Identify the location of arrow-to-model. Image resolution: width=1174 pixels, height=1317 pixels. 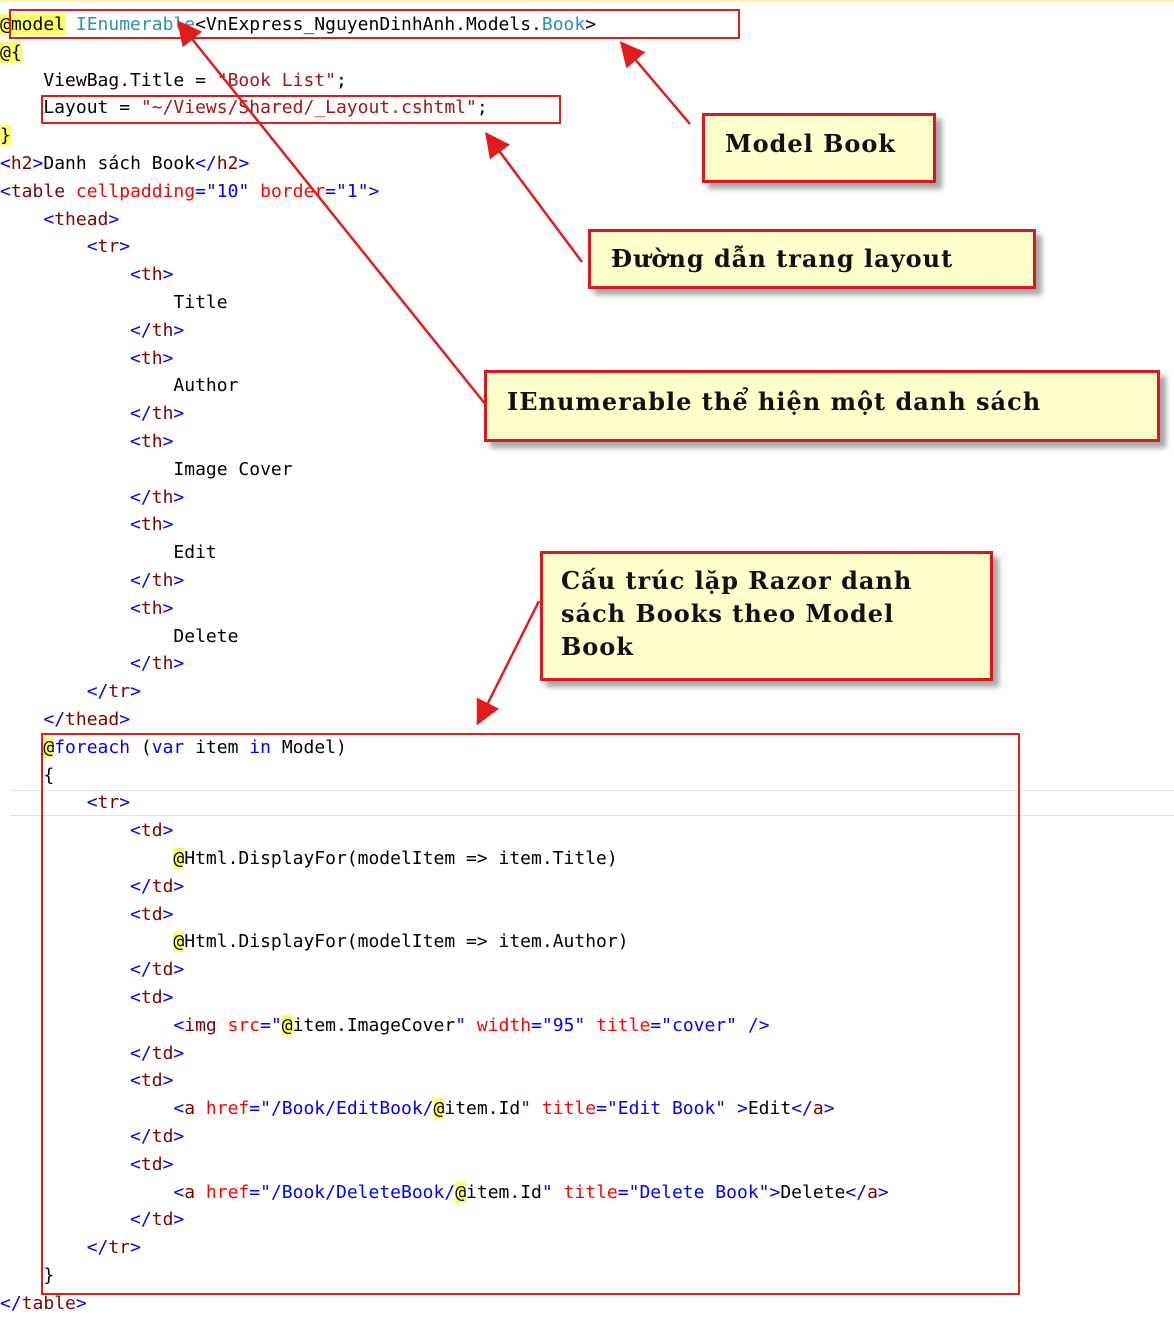
(655, 83).